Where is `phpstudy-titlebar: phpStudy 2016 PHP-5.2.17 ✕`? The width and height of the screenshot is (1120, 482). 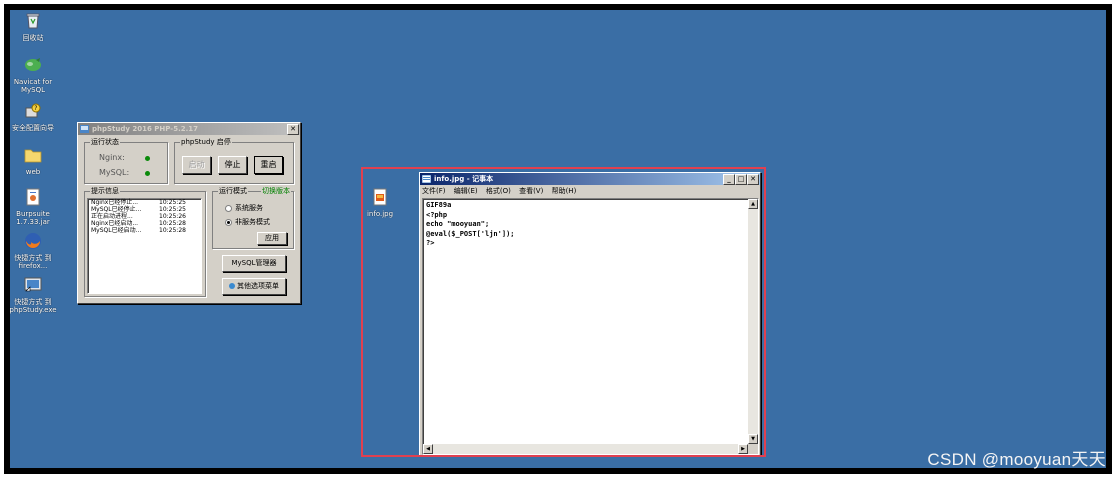
phpstudy-titlebar: phpStudy 2016 PHP-5.2.17 ✕ is located at coordinates (189, 129).